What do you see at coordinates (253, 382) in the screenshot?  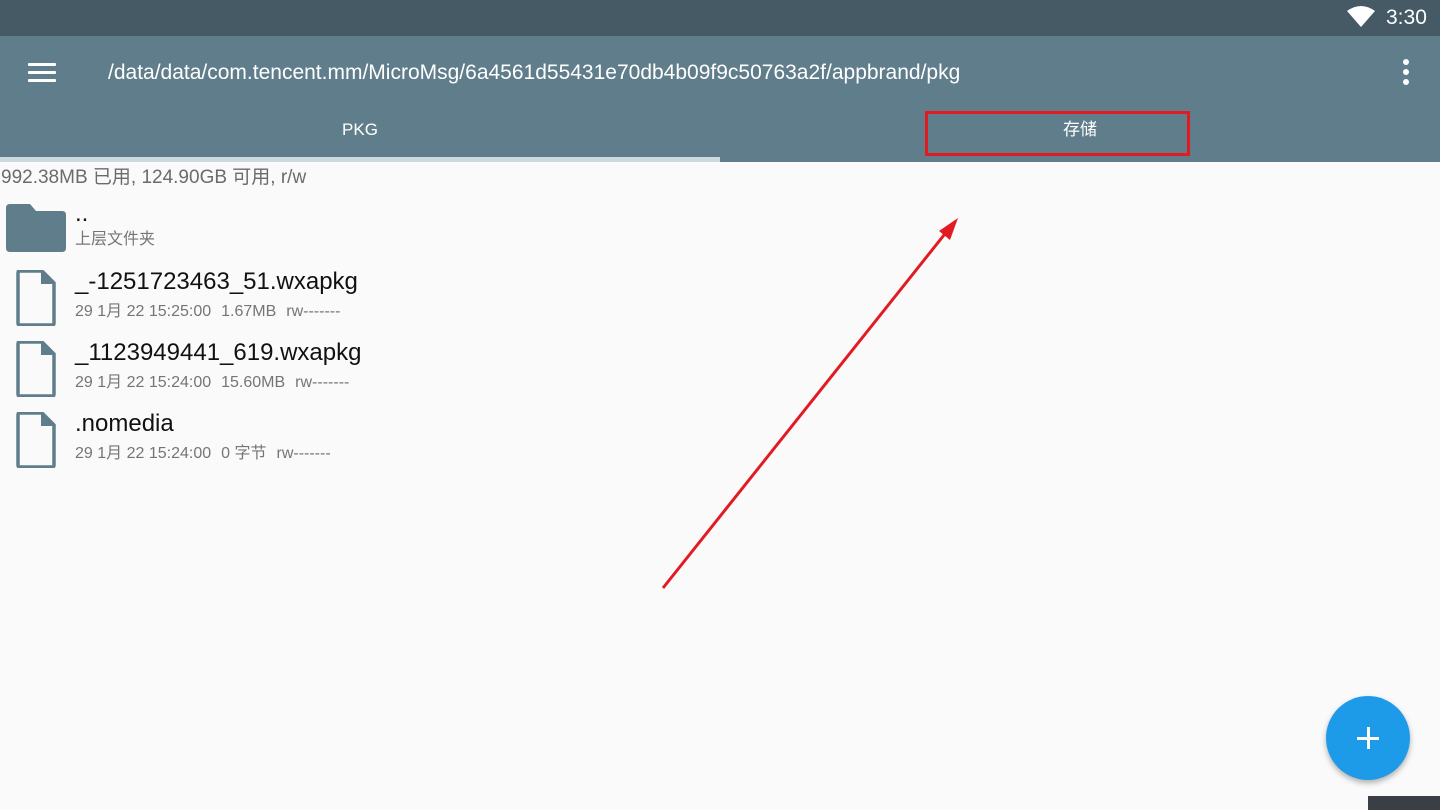 I see `file-size: 15.60MB` at bounding box center [253, 382].